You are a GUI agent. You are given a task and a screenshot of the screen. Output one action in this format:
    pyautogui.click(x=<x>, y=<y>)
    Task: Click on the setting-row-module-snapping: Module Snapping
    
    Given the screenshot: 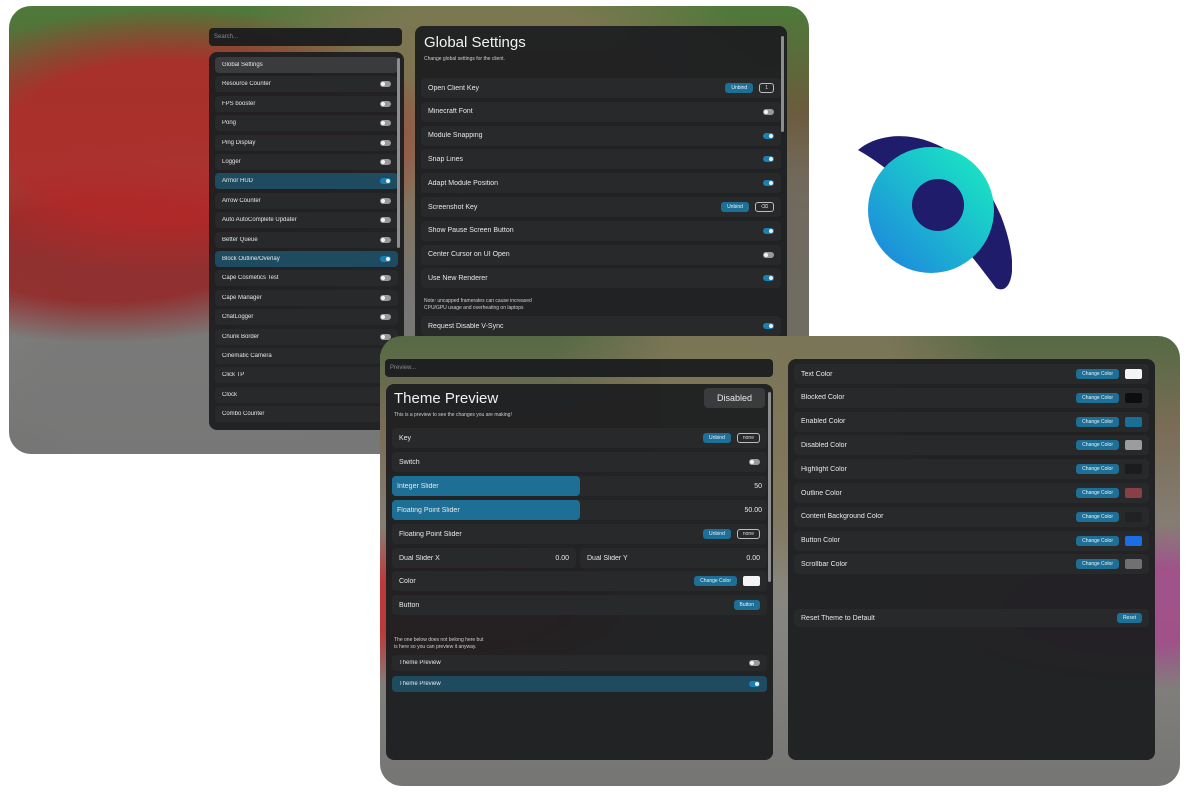 What is the action you would take?
    pyautogui.click(x=601, y=135)
    